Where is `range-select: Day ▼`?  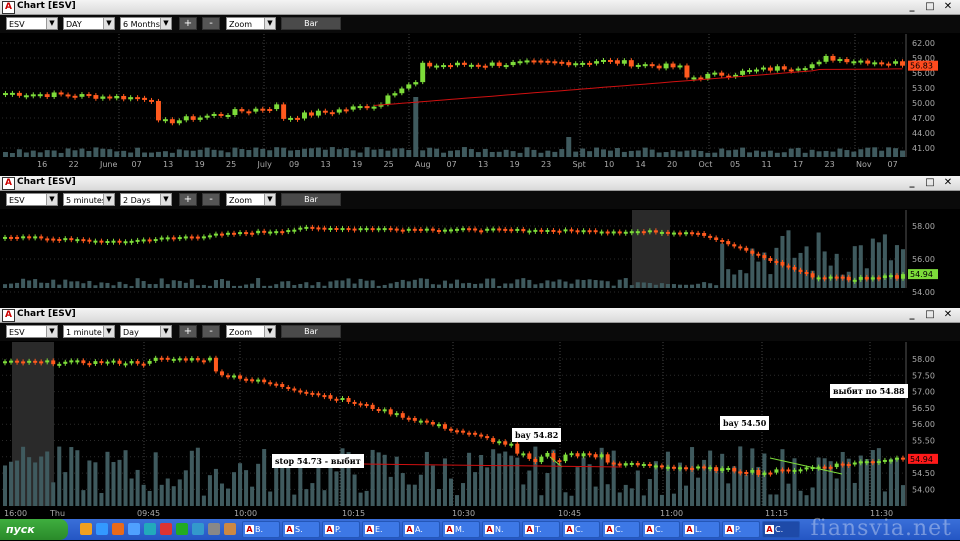
range-select: Day ▼ is located at coordinates (146, 331).